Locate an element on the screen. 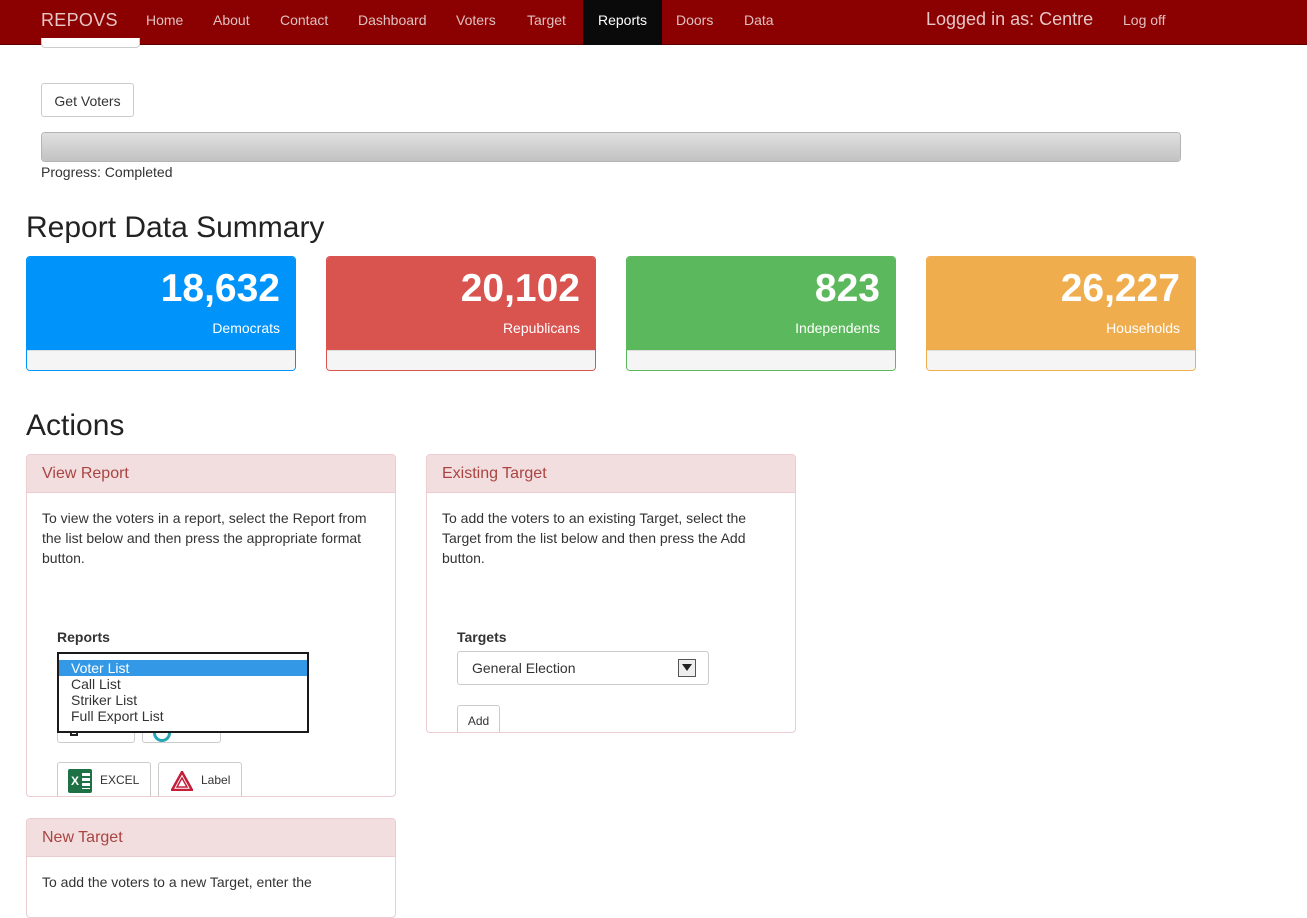 The width and height of the screenshot is (1307, 918). stat-value: 20,102 is located at coordinates (520, 288).